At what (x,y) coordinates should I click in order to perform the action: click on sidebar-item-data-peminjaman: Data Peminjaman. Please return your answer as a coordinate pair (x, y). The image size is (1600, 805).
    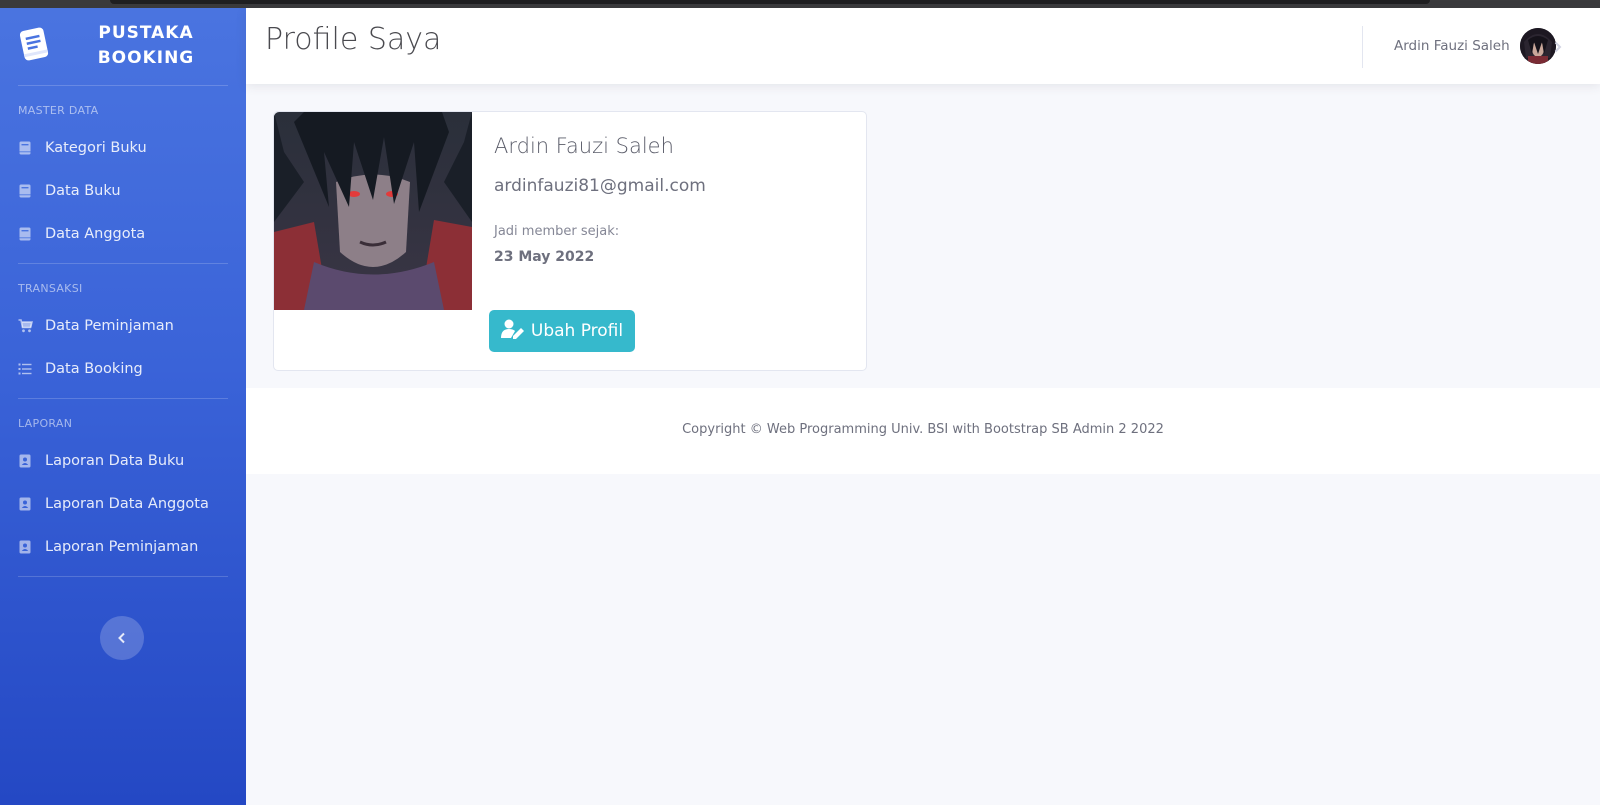
    Looking at the image, I should click on (123, 325).